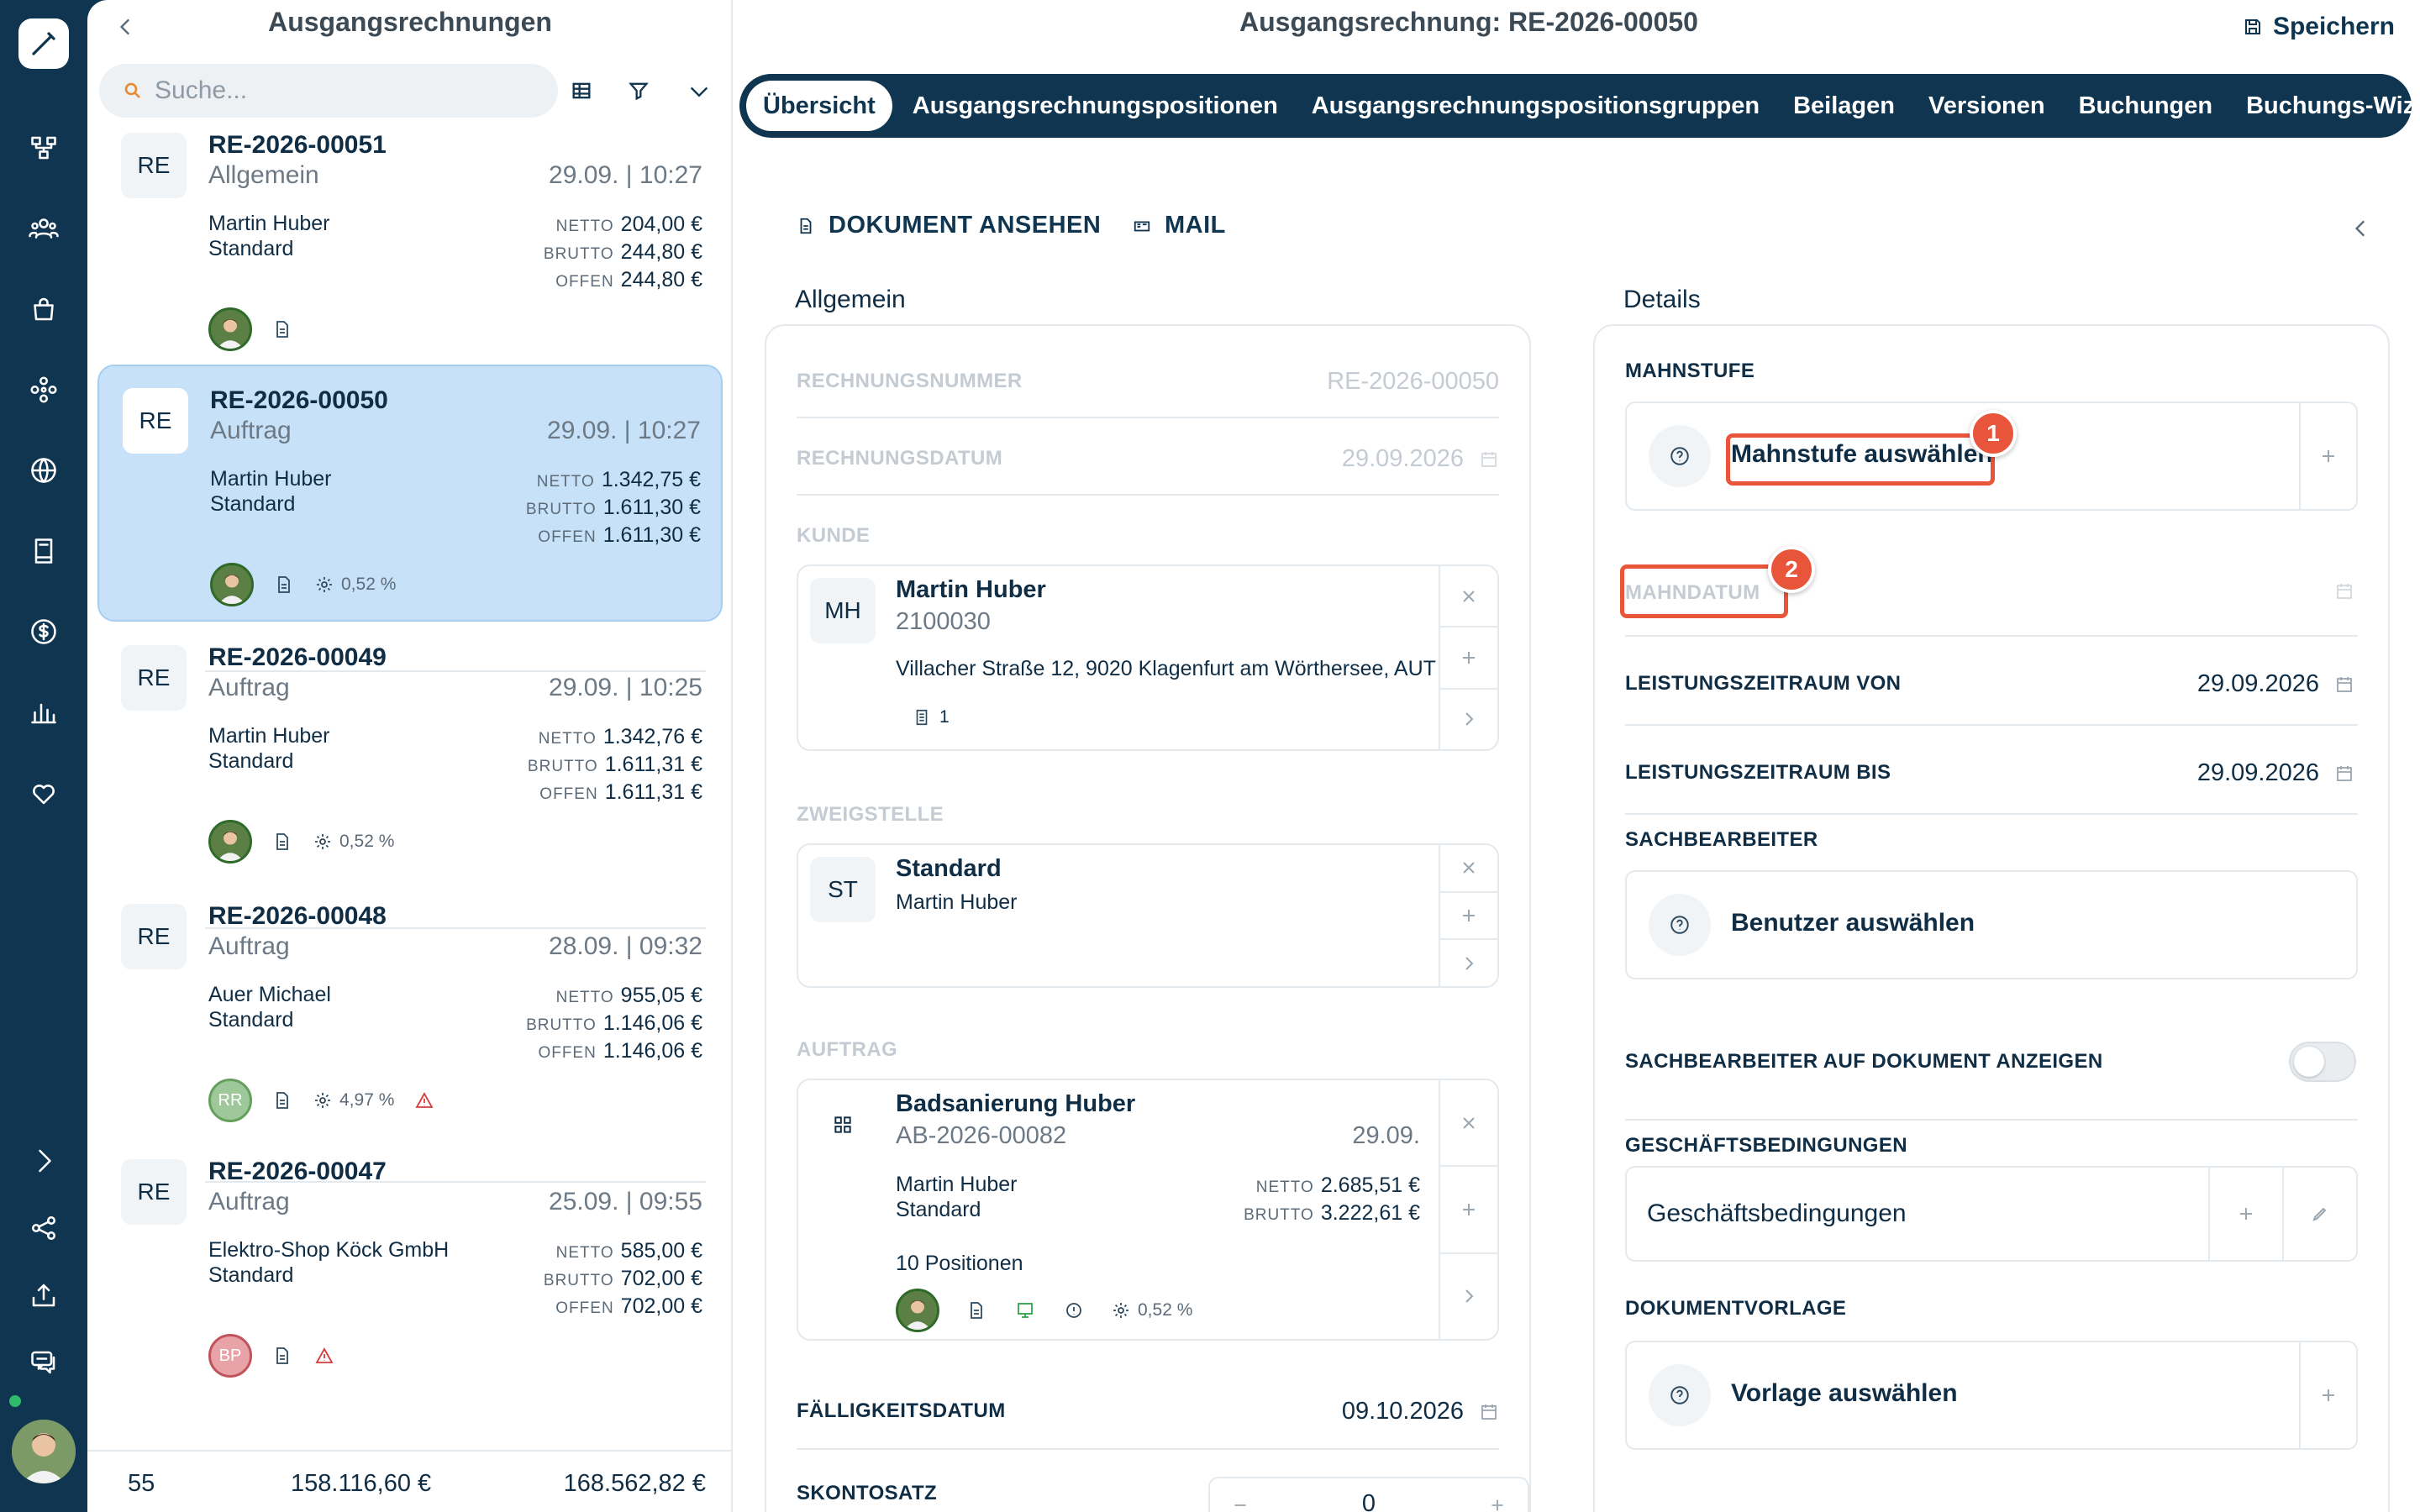 The height and width of the screenshot is (1512, 2420). What do you see at coordinates (44, 309) in the screenshot?
I see `shopping-bag-icon` at bounding box center [44, 309].